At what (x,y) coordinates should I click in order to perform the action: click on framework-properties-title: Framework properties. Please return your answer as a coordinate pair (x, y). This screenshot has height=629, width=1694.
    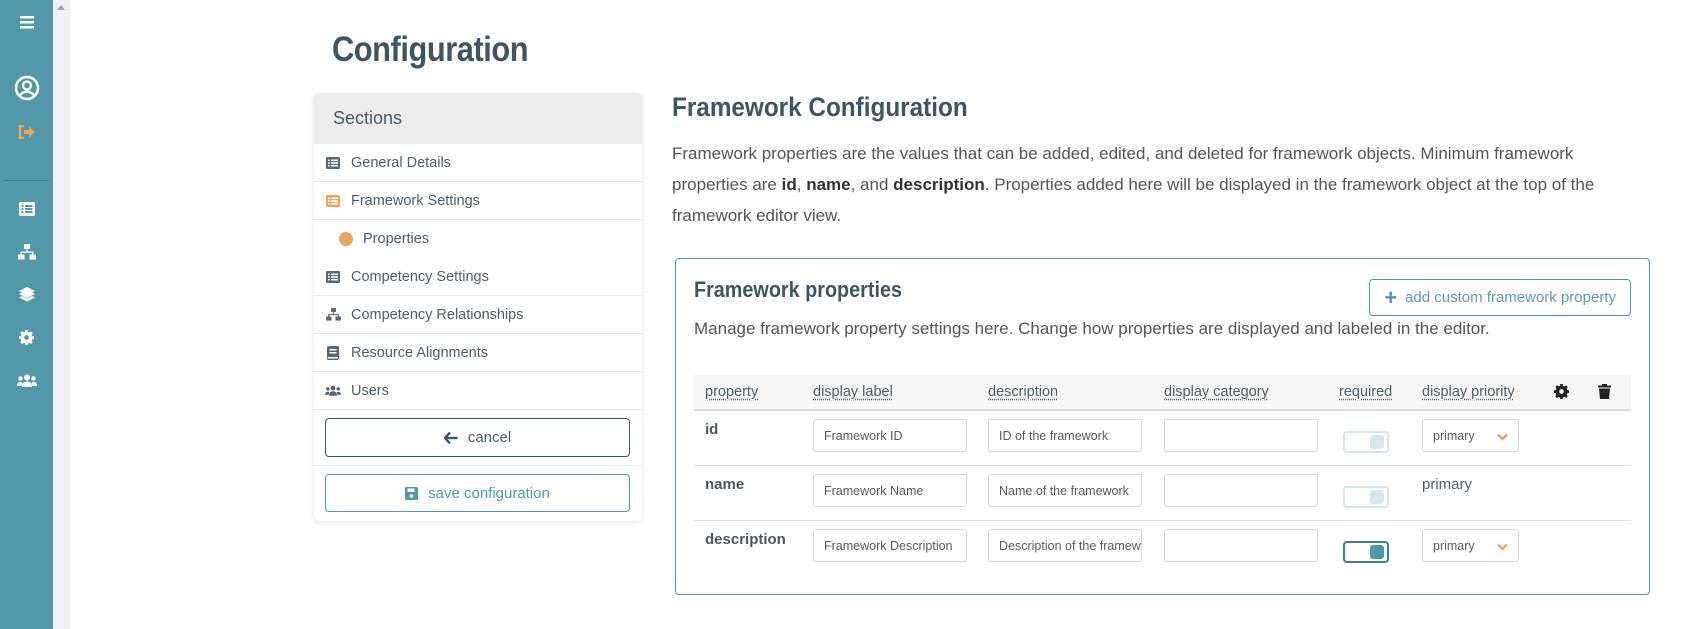
    Looking at the image, I should click on (798, 289).